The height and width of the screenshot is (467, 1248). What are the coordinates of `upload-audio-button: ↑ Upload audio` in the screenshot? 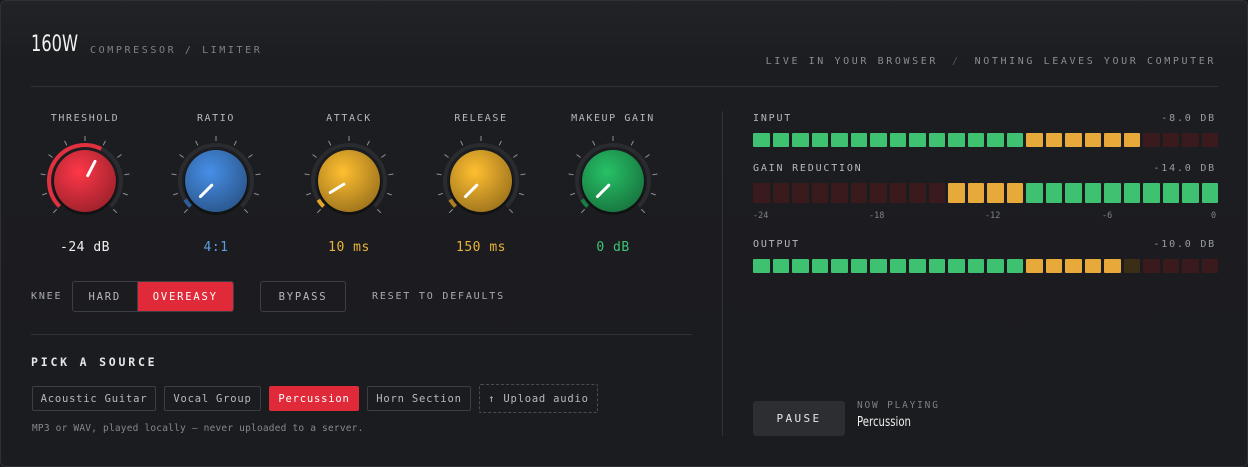 It's located at (538, 398).